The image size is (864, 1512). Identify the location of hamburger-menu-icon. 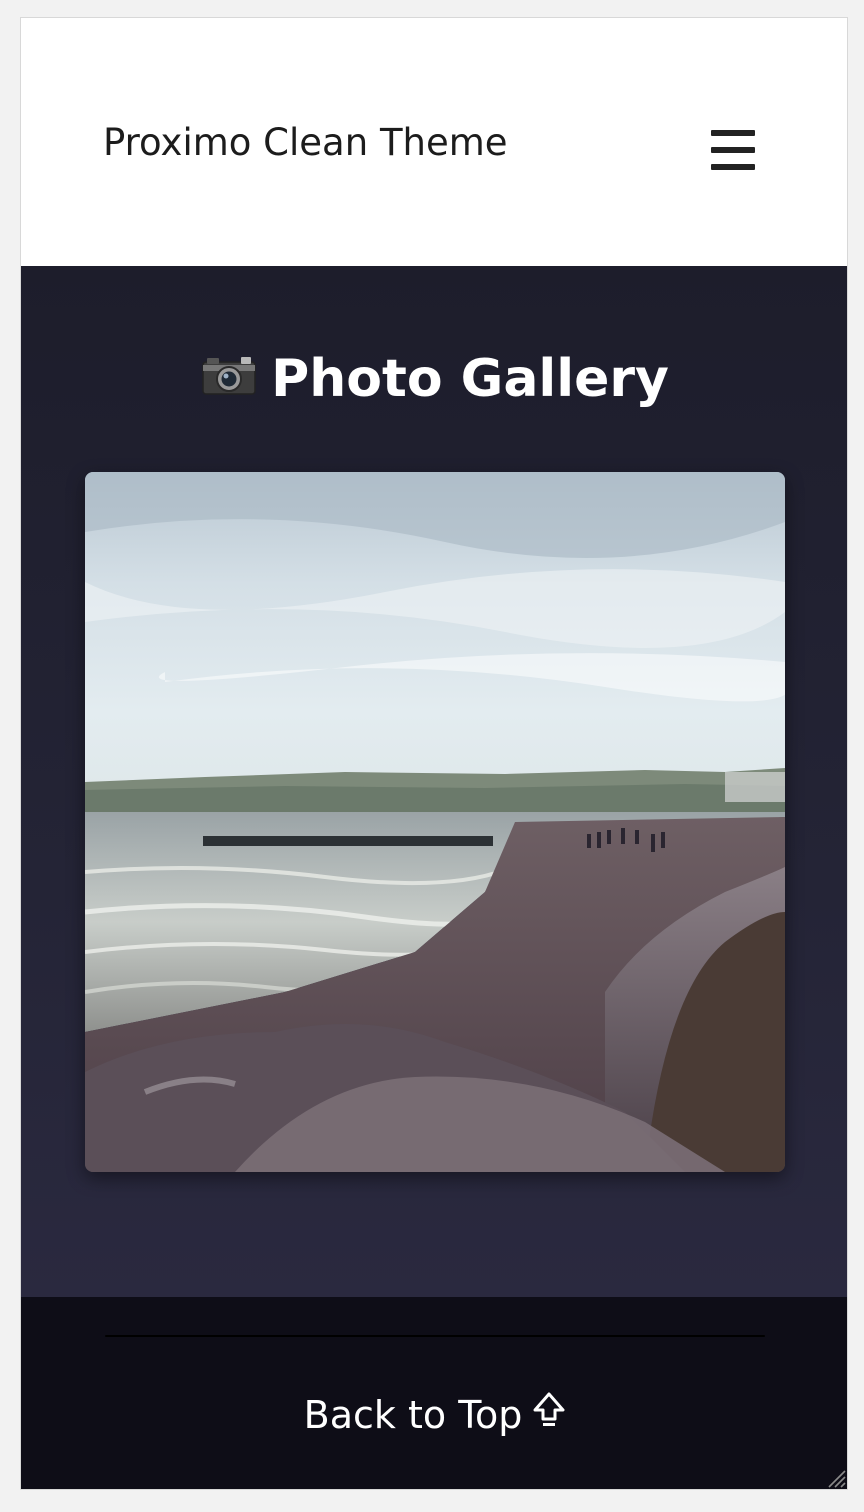
(733, 133).